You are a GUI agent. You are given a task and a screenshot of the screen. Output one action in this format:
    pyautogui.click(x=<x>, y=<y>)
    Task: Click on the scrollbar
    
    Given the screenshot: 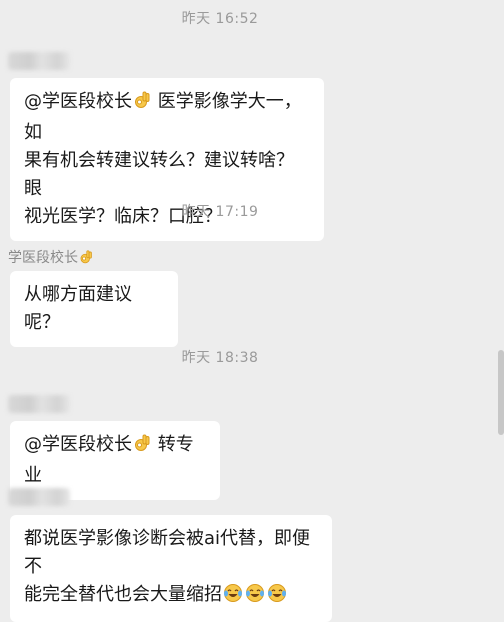 What is the action you would take?
    pyautogui.click(x=501, y=392)
    